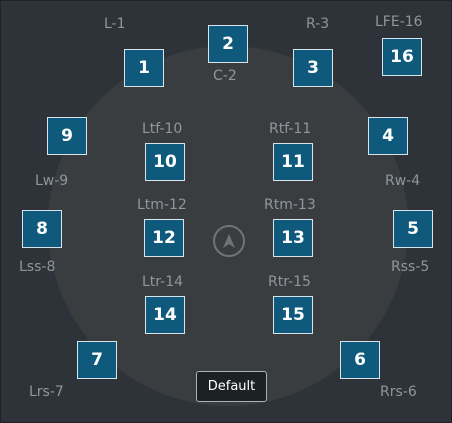 The width and height of the screenshot is (452, 423). Describe the element at coordinates (313, 68) in the screenshot. I see `speaker-button-3: 3` at that location.